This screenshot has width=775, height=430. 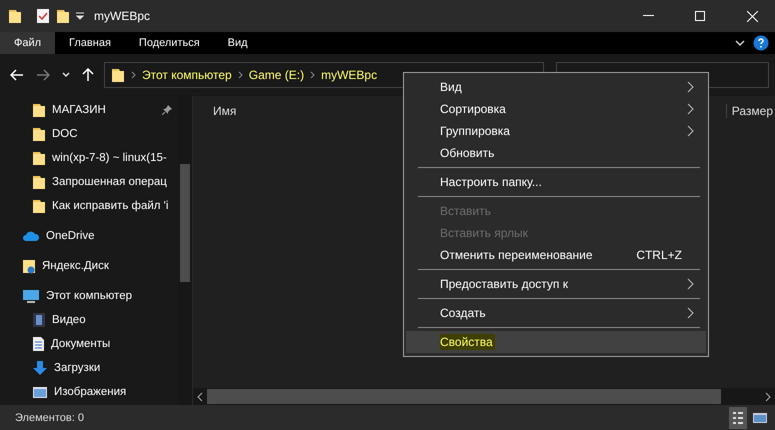 I want to click on sidebar-item: Документы, so click(x=89, y=344).